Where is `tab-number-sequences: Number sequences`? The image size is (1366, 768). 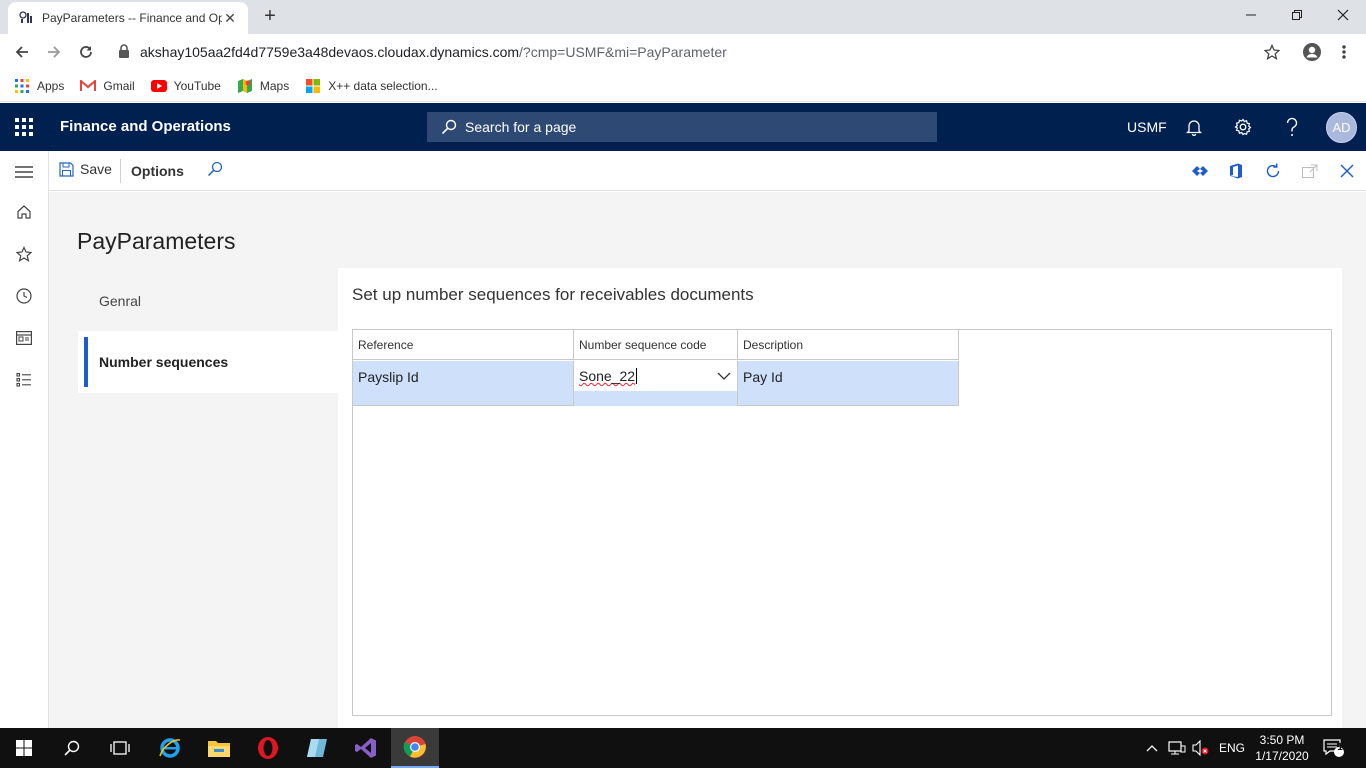
tab-number-sequences: Number sequences is located at coordinates (208, 362).